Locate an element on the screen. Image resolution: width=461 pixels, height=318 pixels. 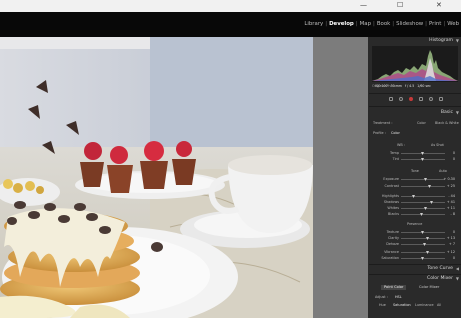
histogram-graph is located at coordinates (415, 65).